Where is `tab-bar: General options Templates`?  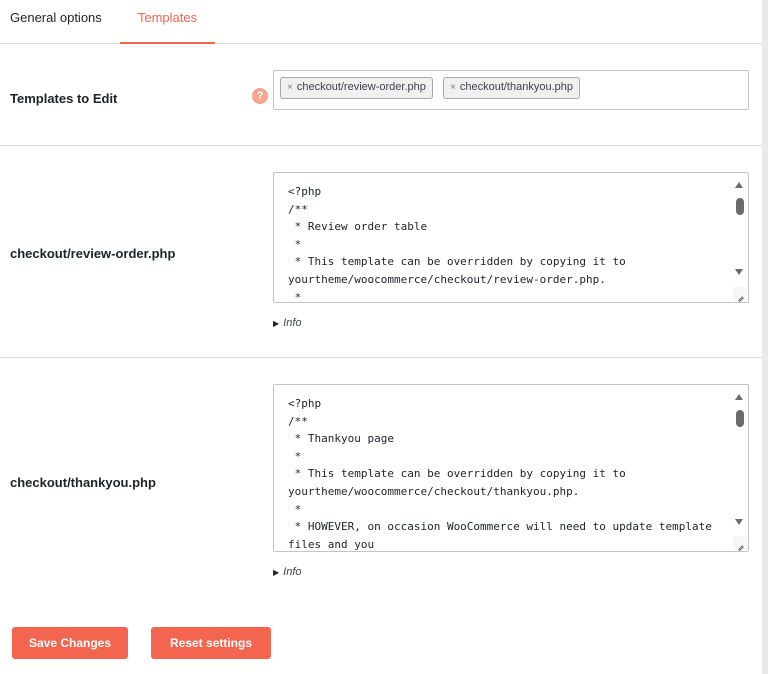 tab-bar: General options Templates is located at coordinates (381, 22).